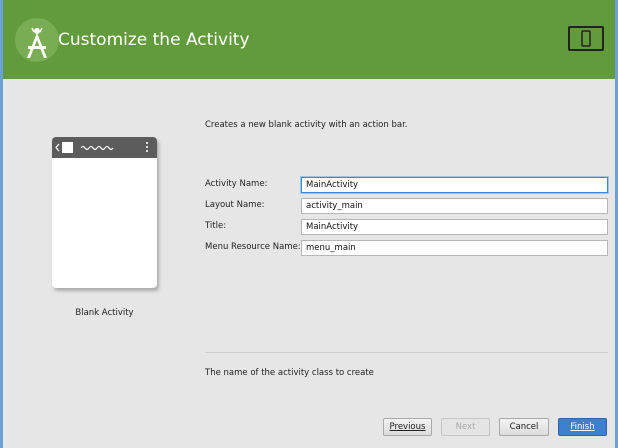 The image size is (618, 448). Describe the element at coordinates (104, 313) in the screenshot. I see `template-name-label: Blank Activity` at that location.